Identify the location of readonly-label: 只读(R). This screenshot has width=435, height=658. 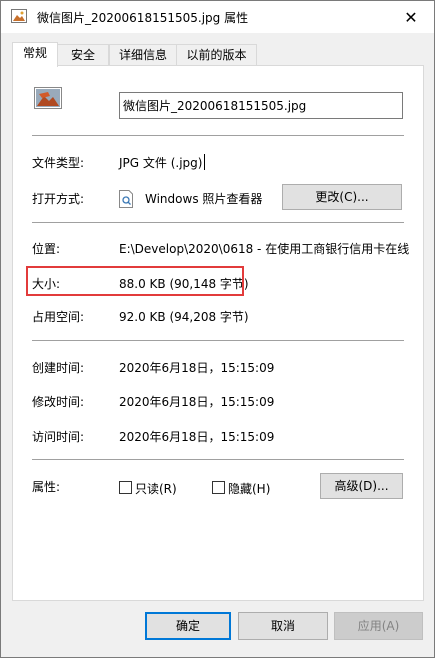
(156, 488).